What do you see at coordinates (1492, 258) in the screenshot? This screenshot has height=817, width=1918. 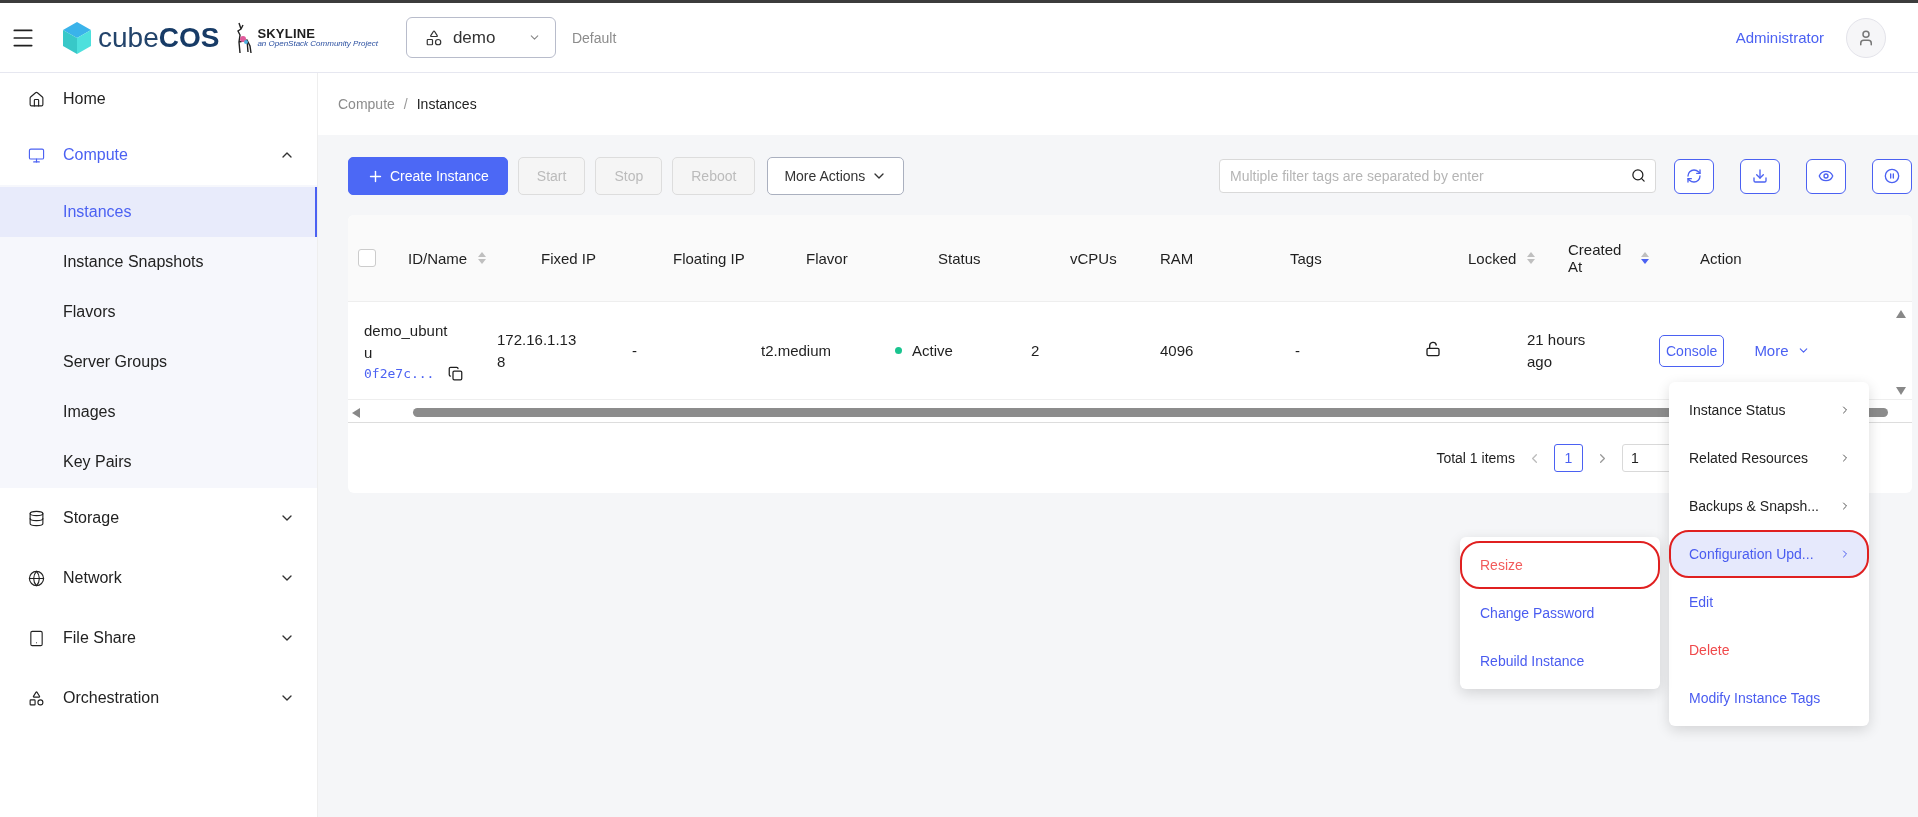 I see `column-header: Locked` at bounding box center [1492, 258].